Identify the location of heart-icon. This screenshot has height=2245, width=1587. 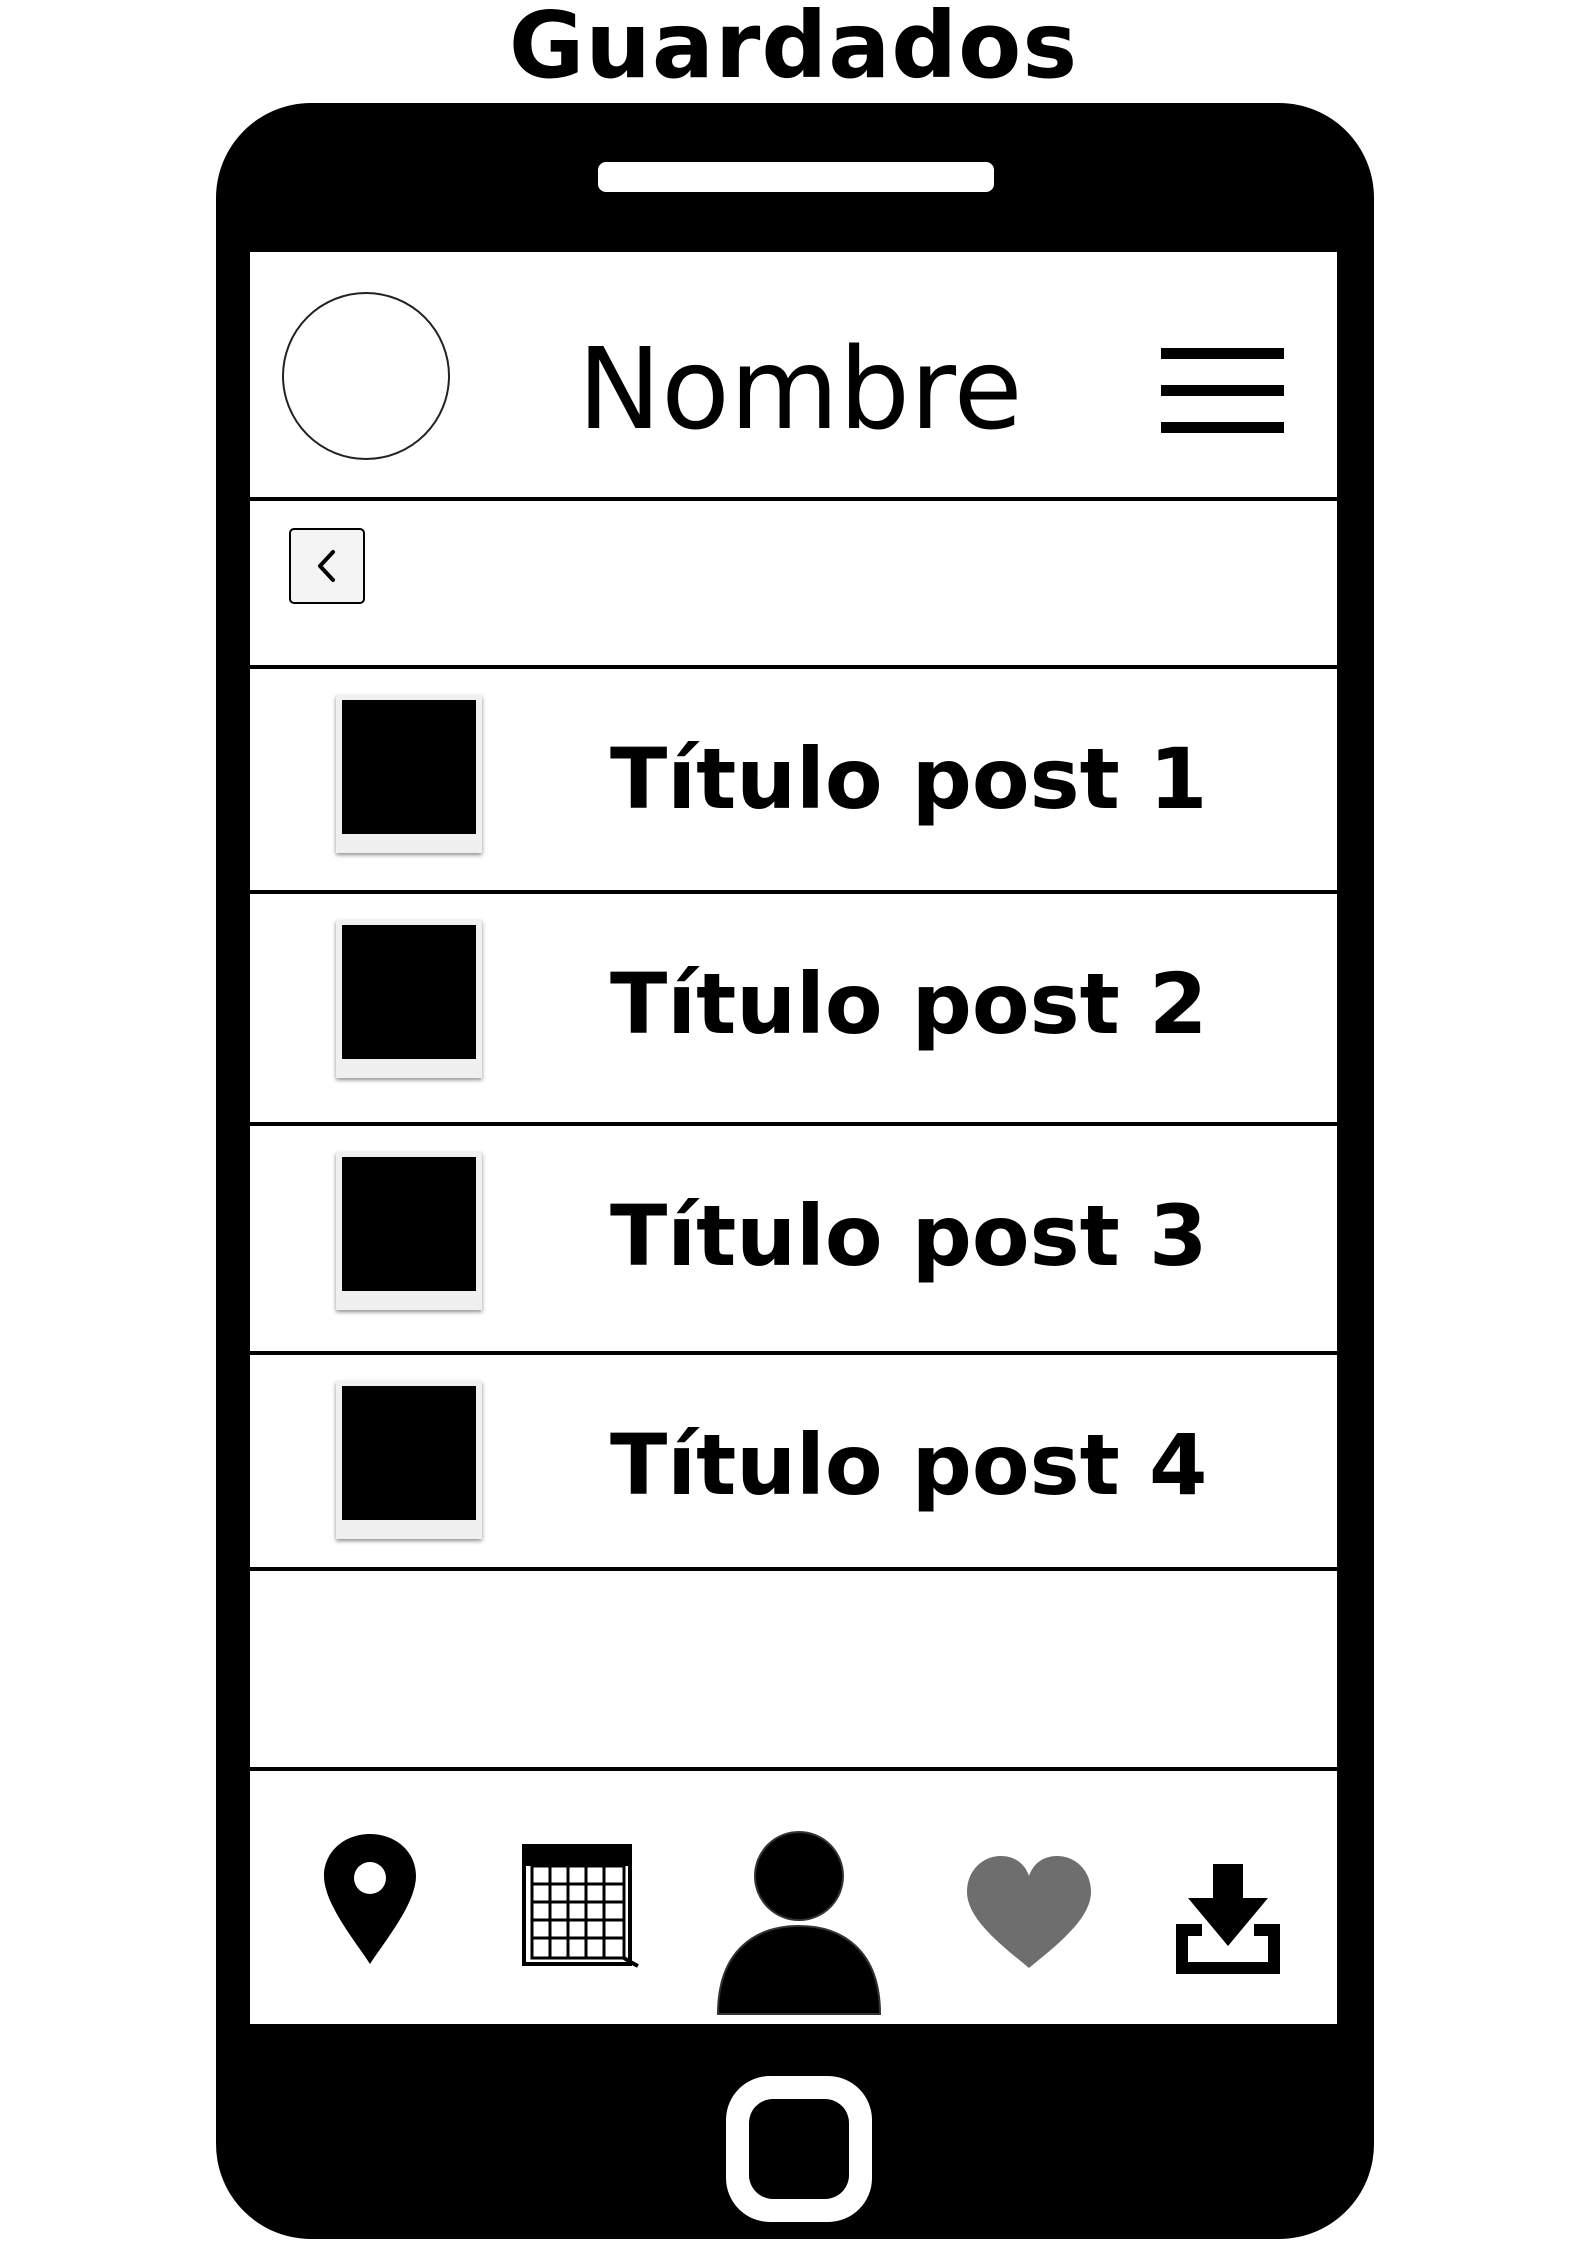
(1029, 1912).